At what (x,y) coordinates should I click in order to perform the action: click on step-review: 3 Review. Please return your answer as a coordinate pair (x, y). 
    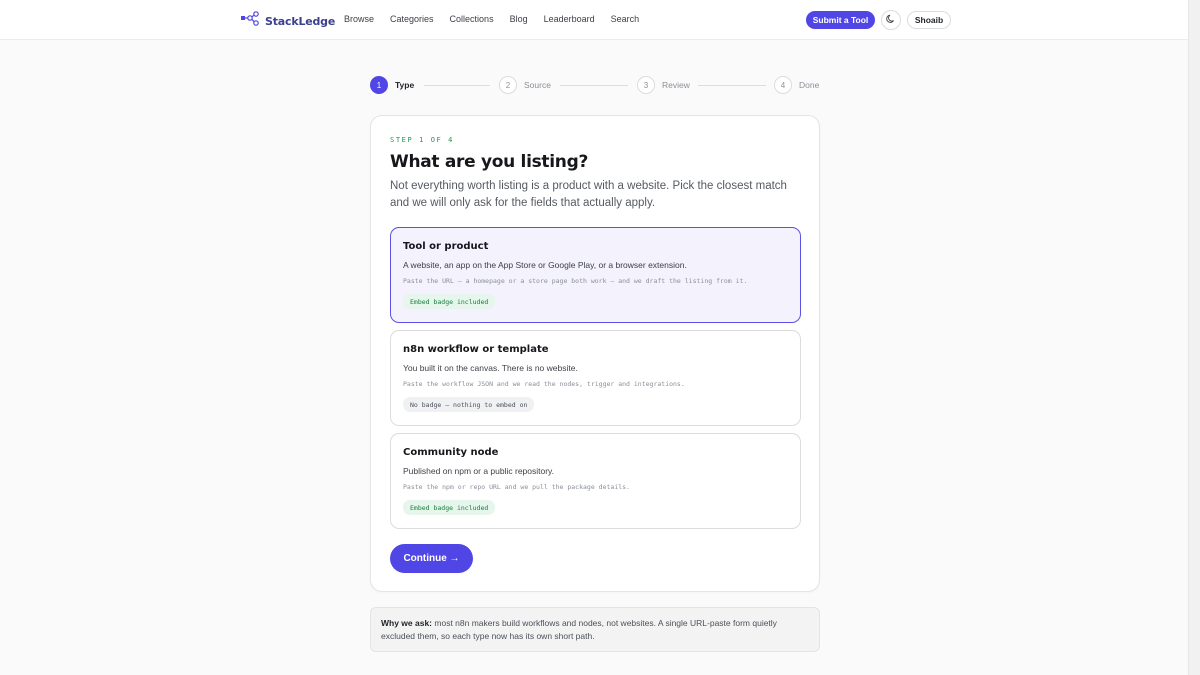
    Looking at the image, I should click on (663, 85).